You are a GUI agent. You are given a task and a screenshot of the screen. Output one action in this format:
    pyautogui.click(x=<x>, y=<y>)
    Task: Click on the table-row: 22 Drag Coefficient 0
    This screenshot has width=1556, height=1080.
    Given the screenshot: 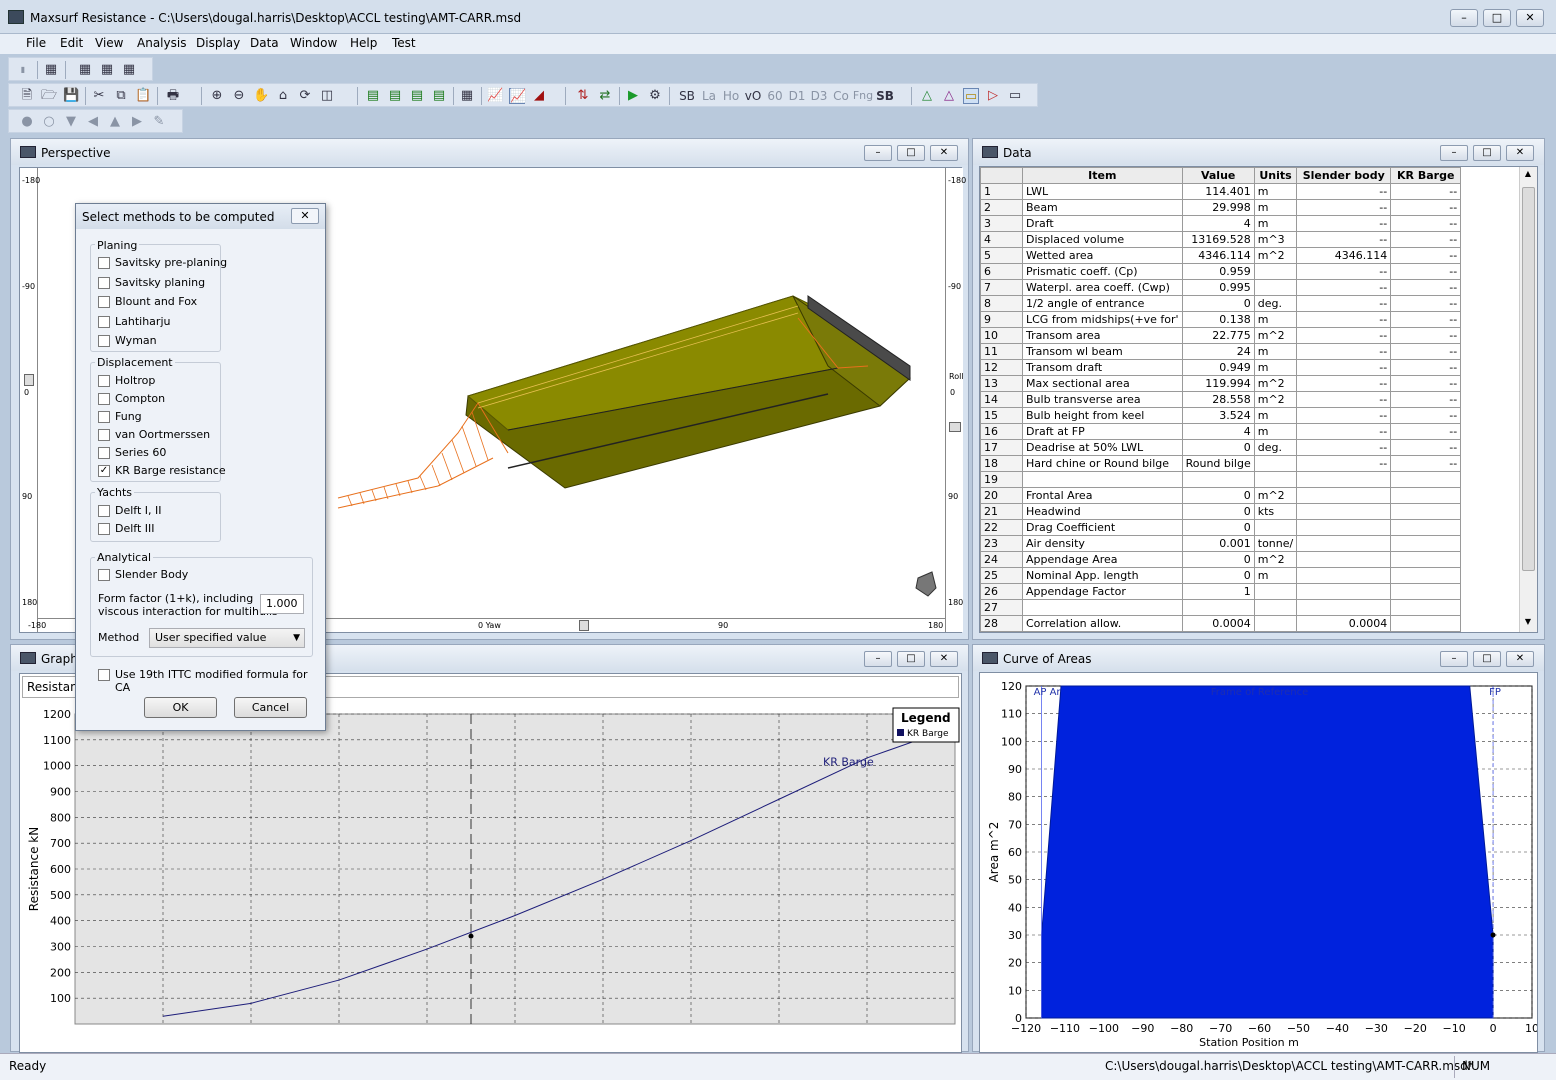 What is the action you would take?
    pyautogui.click(x=1221, y=527)
    